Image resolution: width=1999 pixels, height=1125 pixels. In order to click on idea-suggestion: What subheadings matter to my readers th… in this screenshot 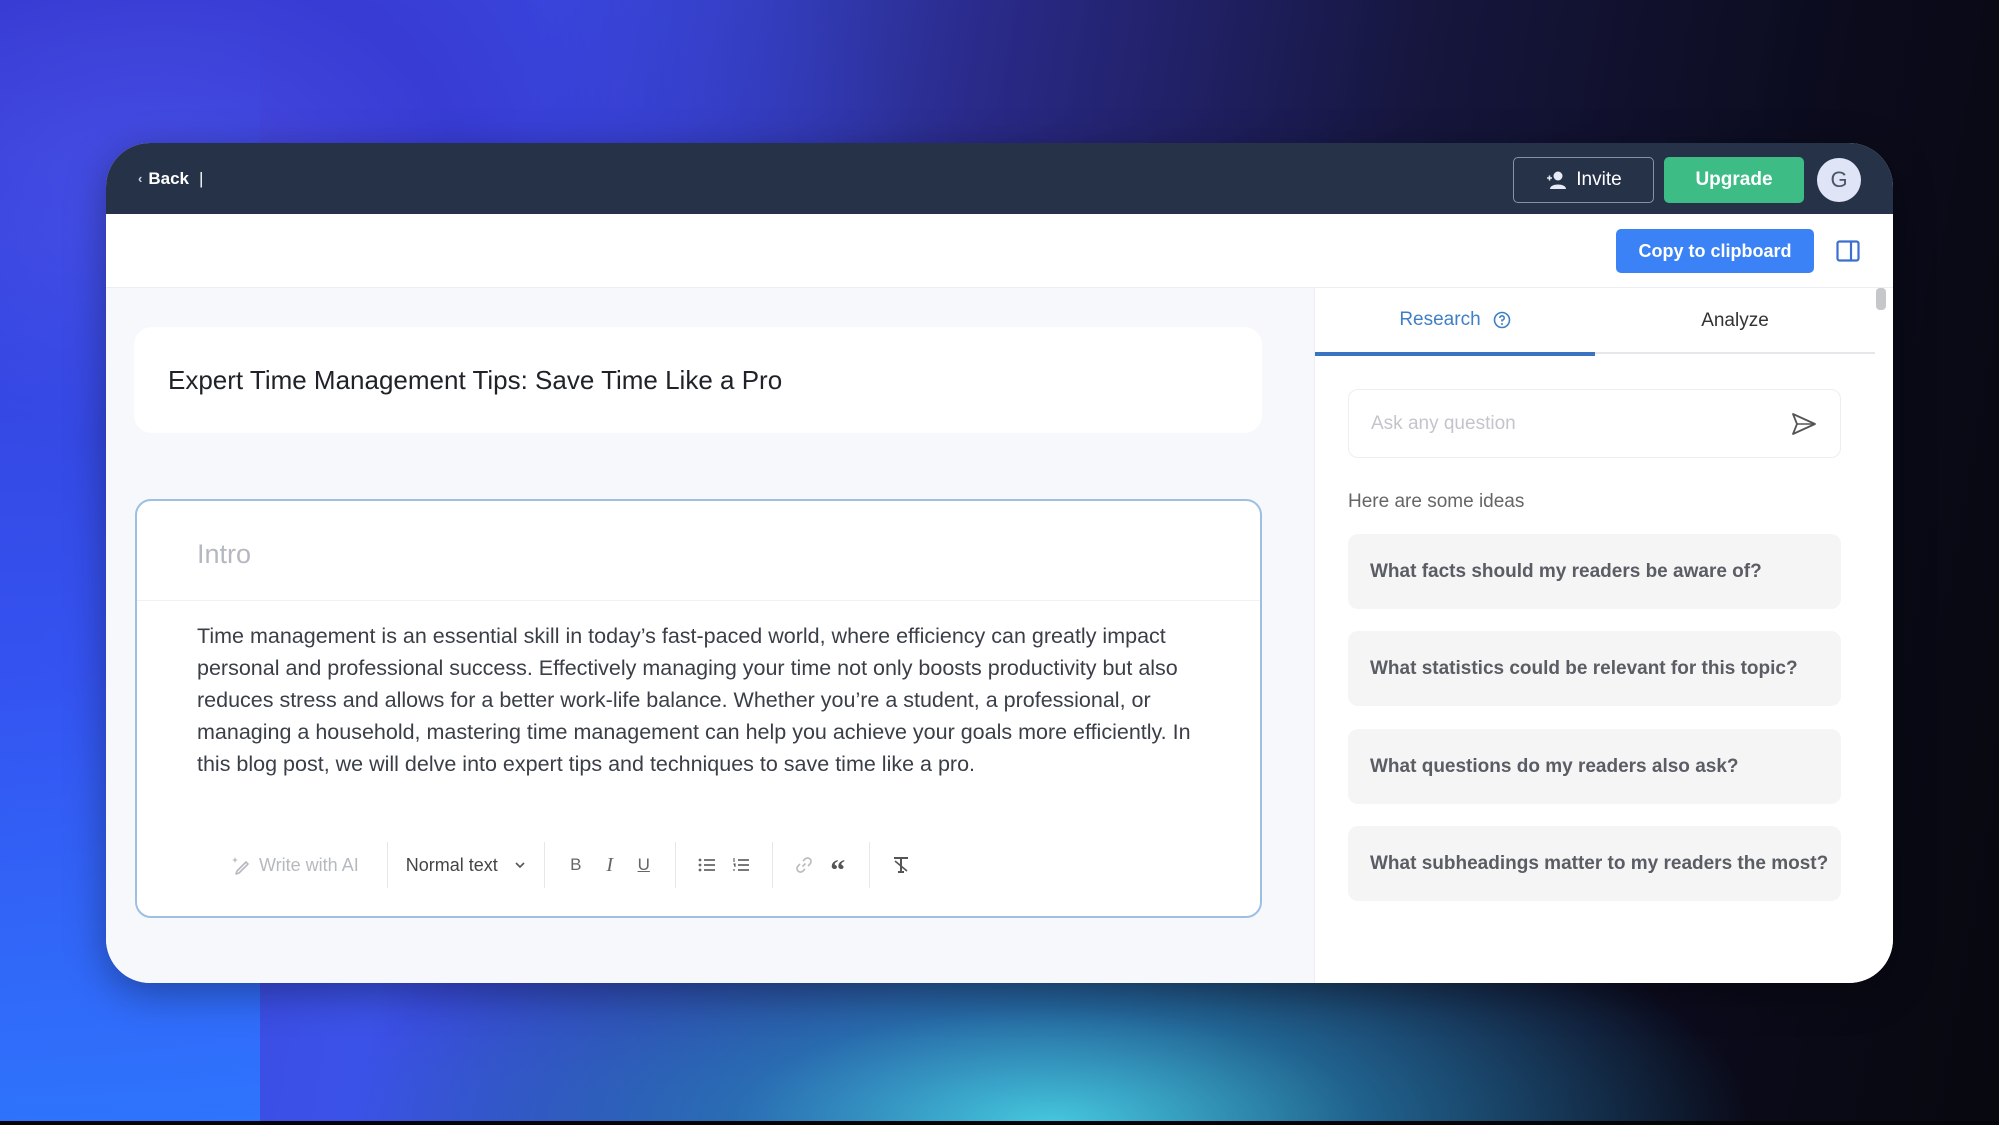, I will do `click(1594, 863)`.